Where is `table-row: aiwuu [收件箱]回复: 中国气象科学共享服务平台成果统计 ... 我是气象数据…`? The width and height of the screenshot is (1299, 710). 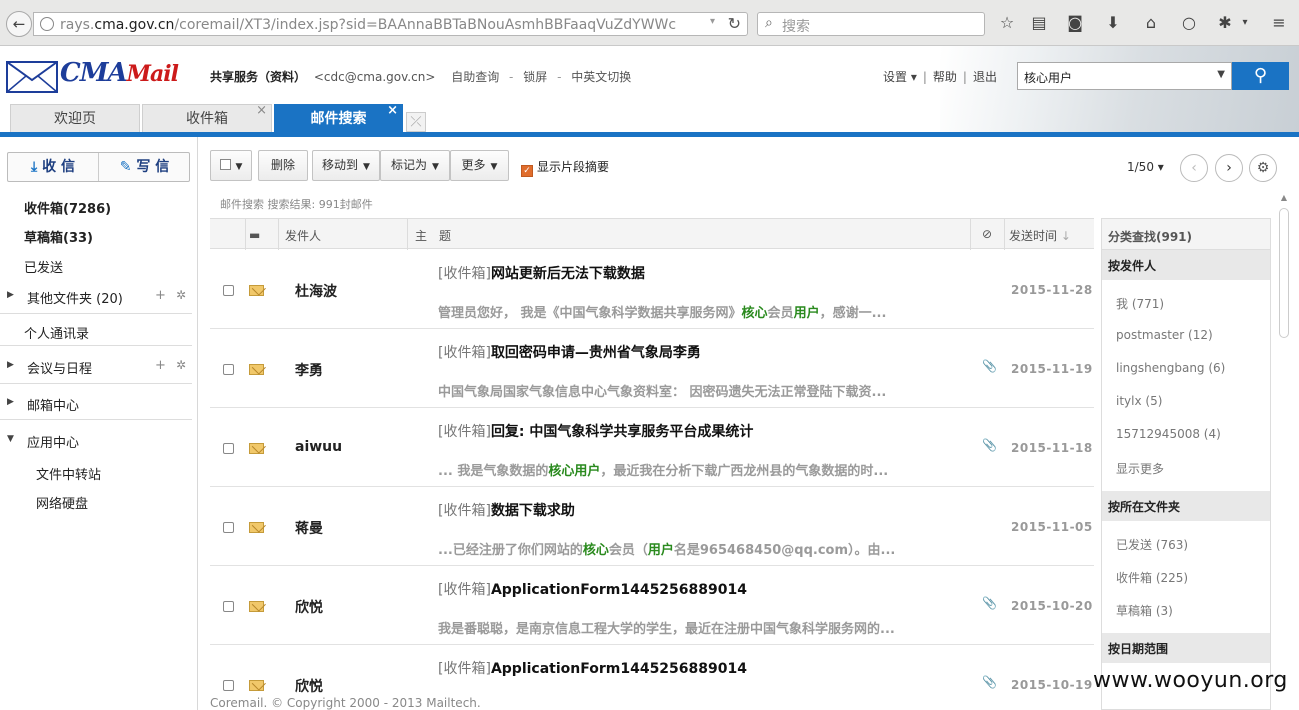 table-row: aiwuu [收件箱]回复: 中国气象科学共享服务平台成果统计 ... 我是气象数据… is located at coordinates (652, 447).